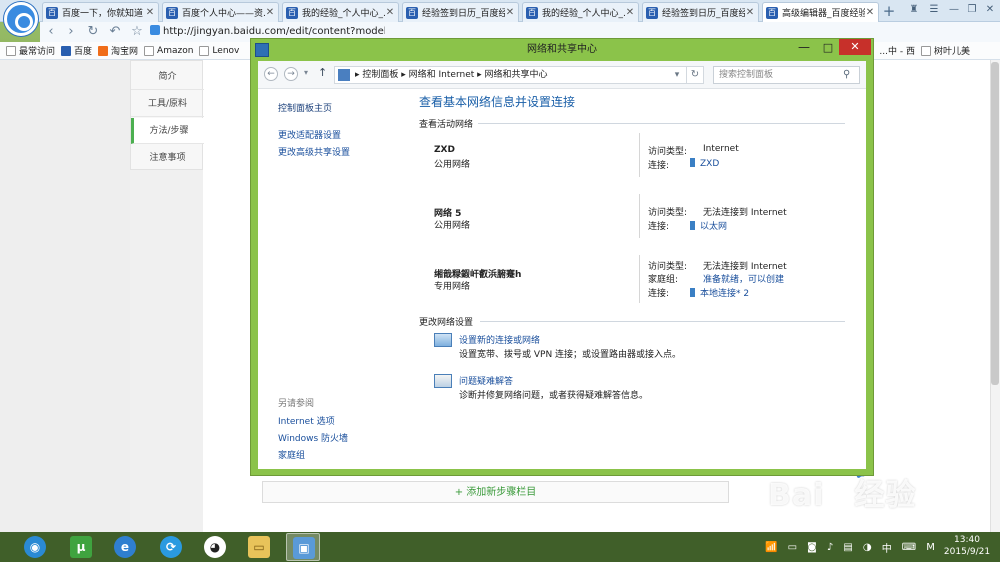 This screenshot has width=1000, height=562. What do you see at coordinates (172, 12) in the screenshot?
I see `baidu-favicon-icon: 百` at bounding box center [172, 12].